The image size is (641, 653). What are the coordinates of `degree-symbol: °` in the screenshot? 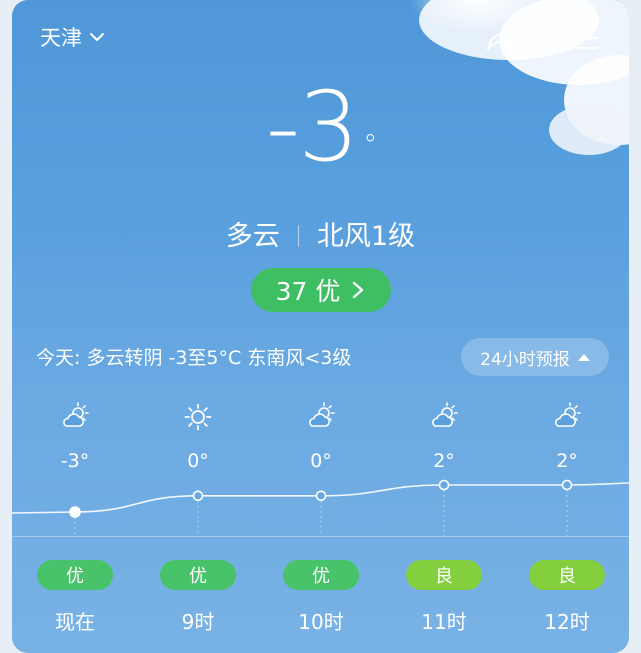 It's located at (370, 144).